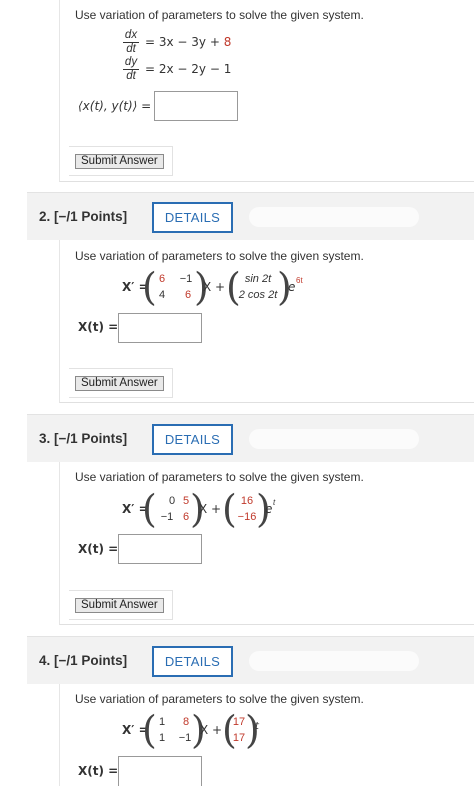 The image size is (474, 786). I want to click on answer-input-q2, so click(160, 328).